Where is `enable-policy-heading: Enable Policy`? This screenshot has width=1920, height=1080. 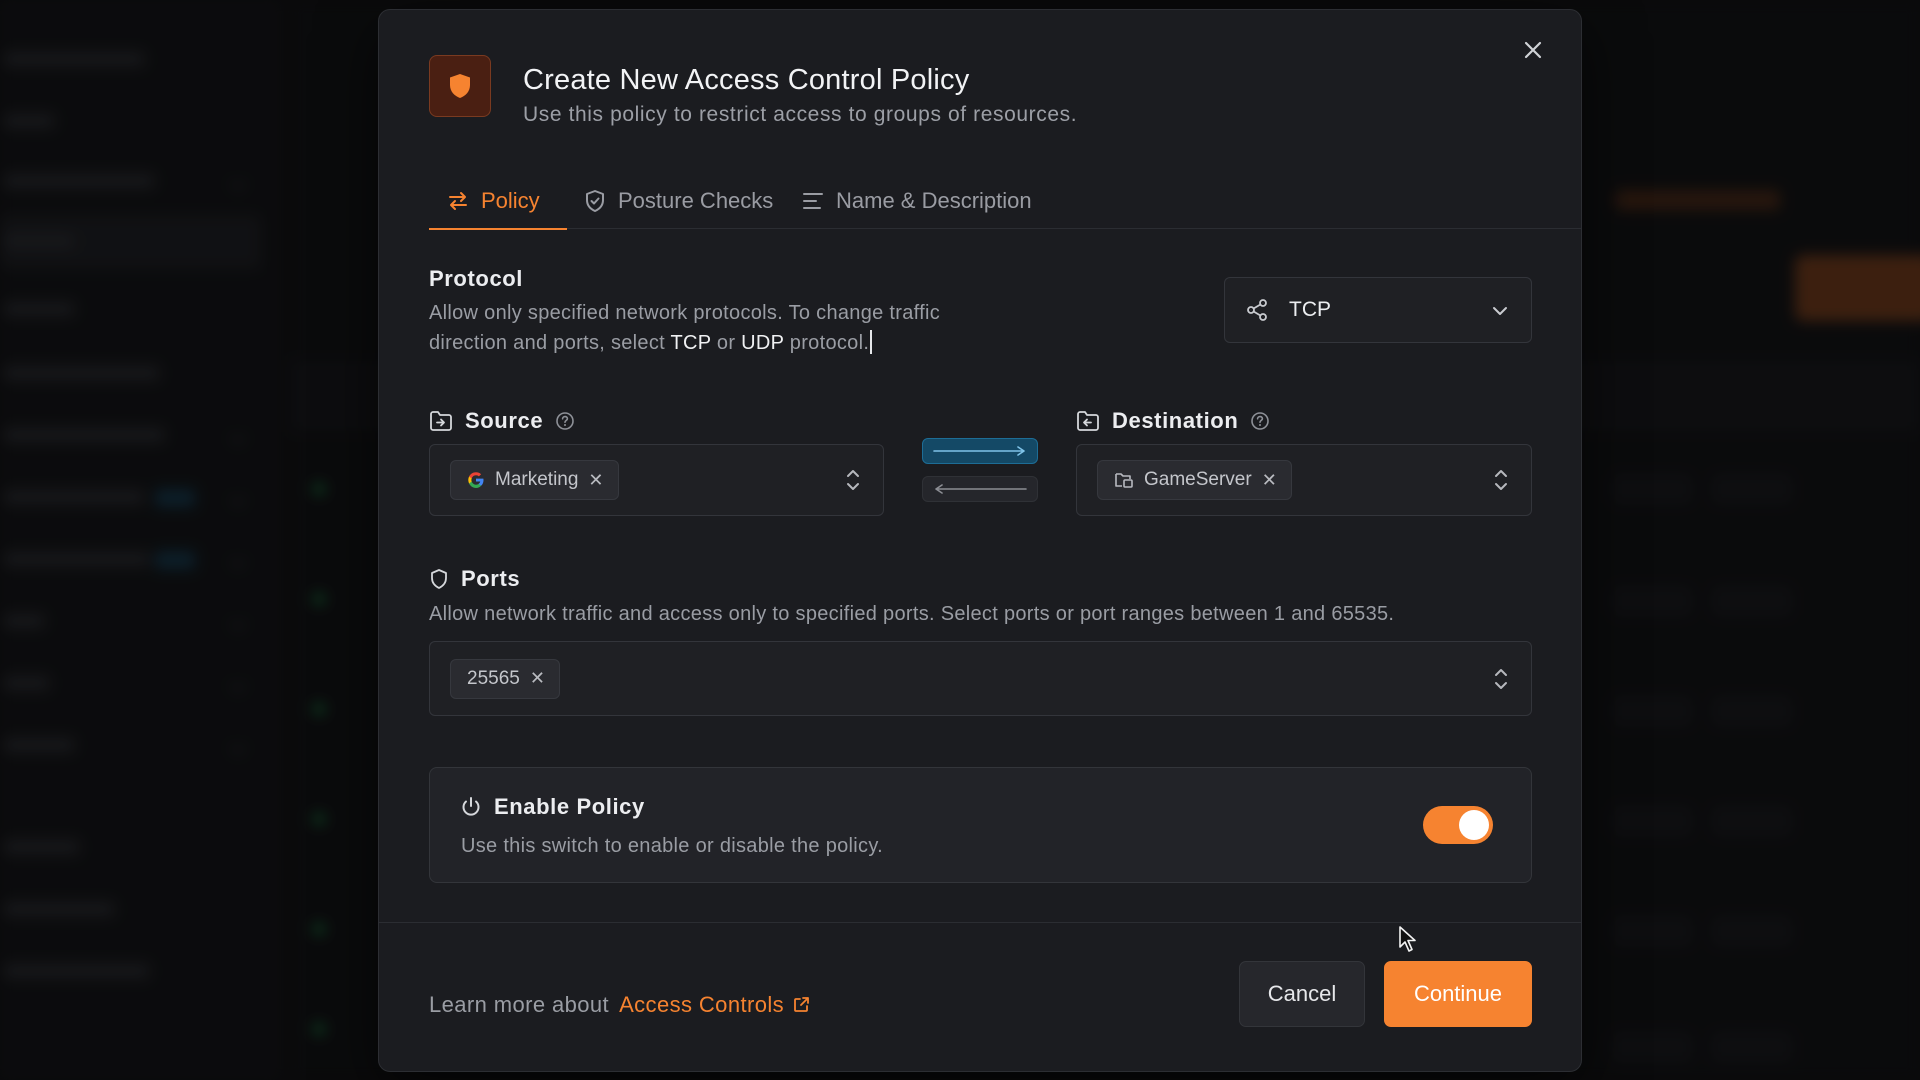 enable-policy-heading: Enable Policy is located at coordinates (552, 807).